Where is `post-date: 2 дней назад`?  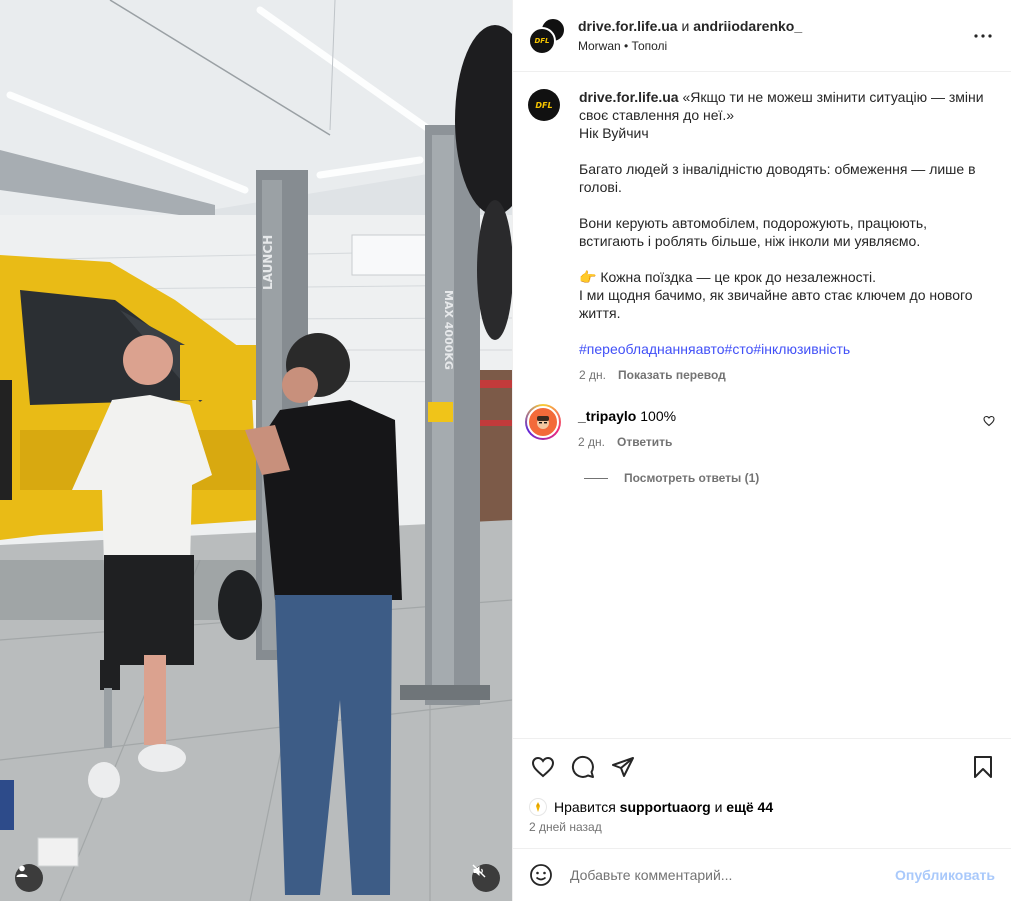
post-date: 2 дней назад is located at coordinates (762, 832).